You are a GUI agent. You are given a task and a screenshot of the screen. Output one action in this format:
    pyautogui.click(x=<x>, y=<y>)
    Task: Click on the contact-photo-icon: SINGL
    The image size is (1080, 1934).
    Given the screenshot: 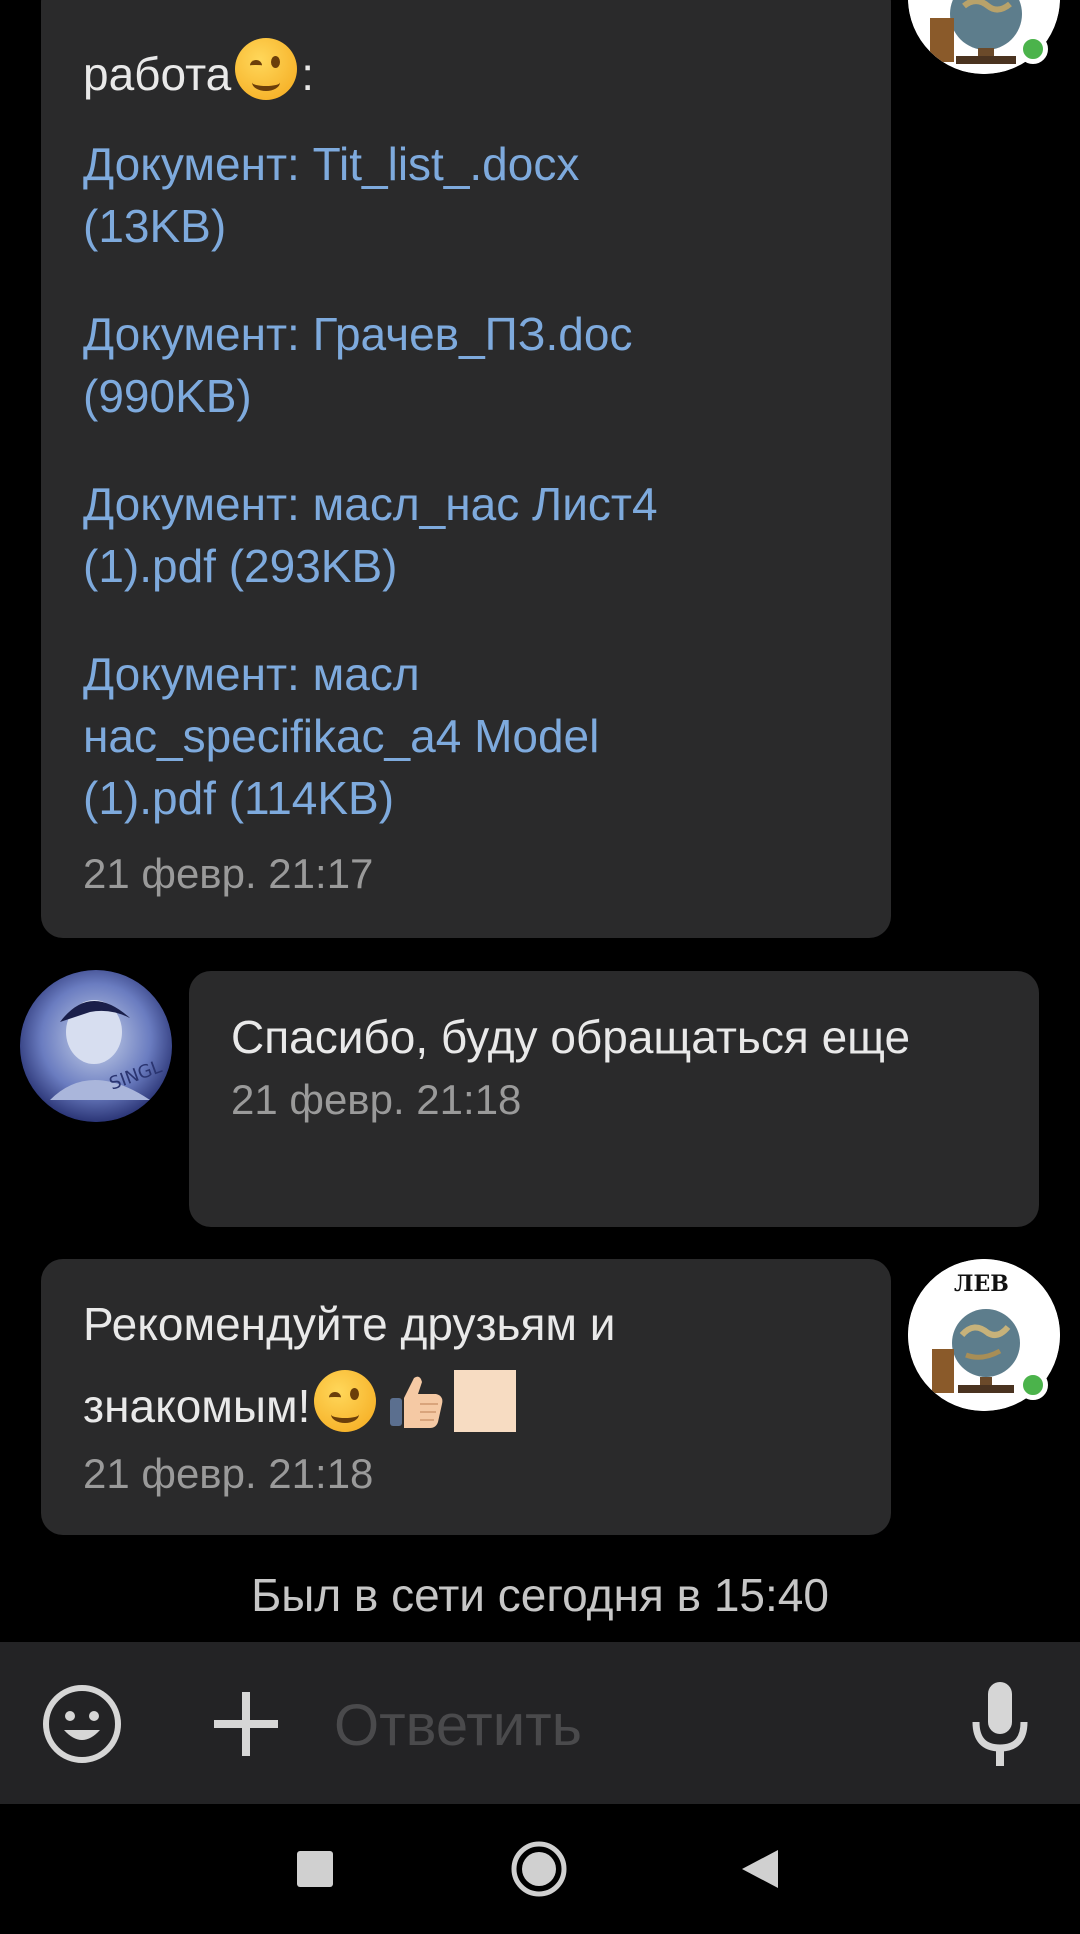 What is the action you would take?
    pyautogui.click(x=96, y=1046)
    